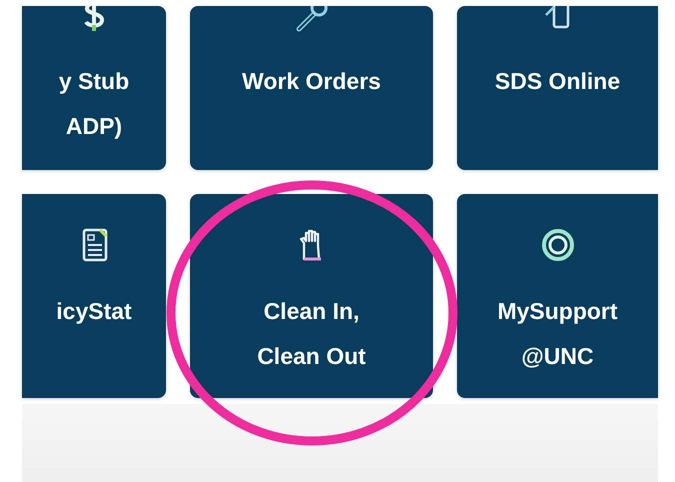  I want to click on app-tile: icyStat, so click(94, 296).